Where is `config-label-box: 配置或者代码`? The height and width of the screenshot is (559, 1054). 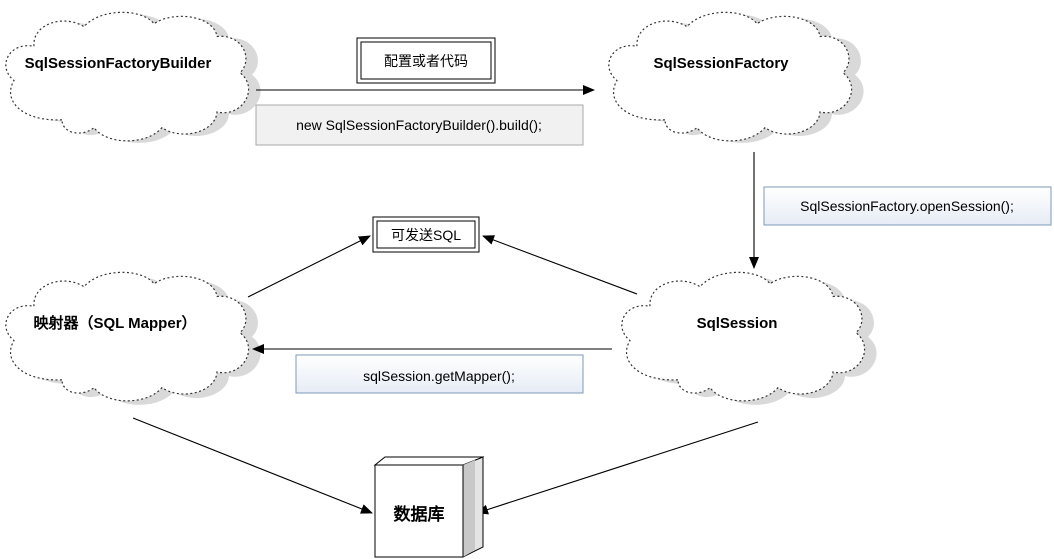
config-label-box: 配置或者代码 is located at coordinates (426, 60).